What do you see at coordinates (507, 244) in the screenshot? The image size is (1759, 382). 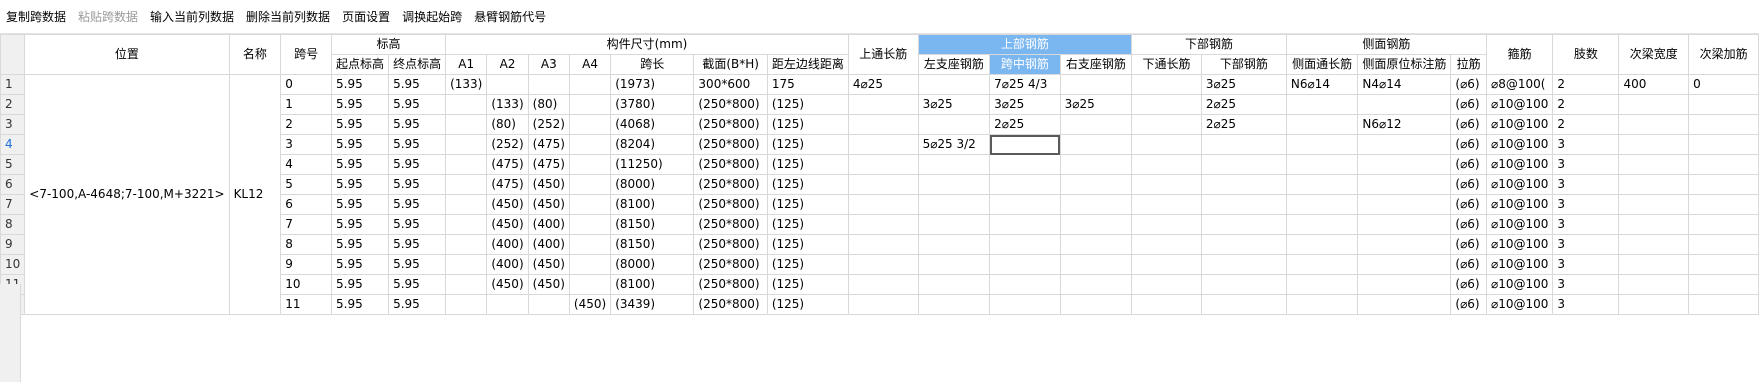 I see `cell-a2: (400)` at bounding box center [507, 244].